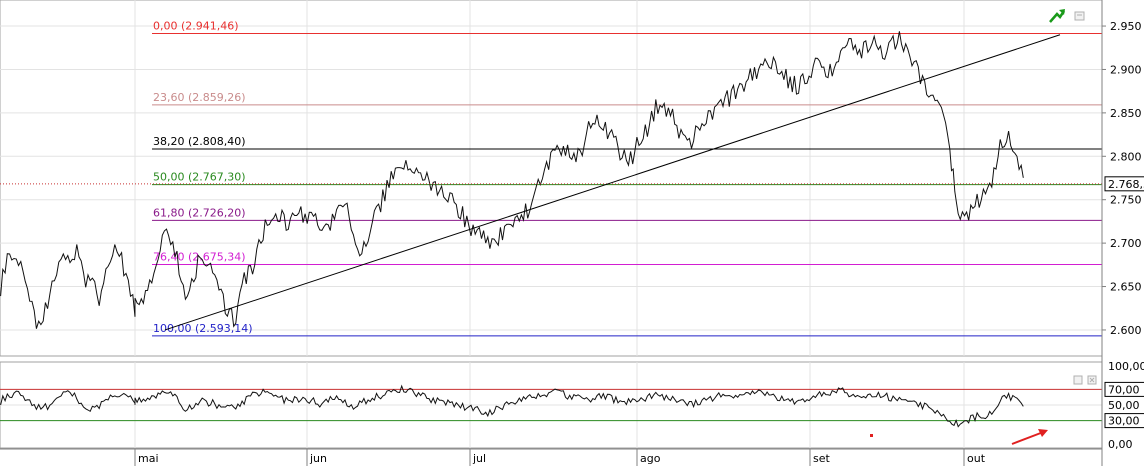 This screenshot has width=1144, height=466. Describe the element at coordinates (1126, 366) in the screenshot. I see `osc-y-tick-label: 100,00` at that location.